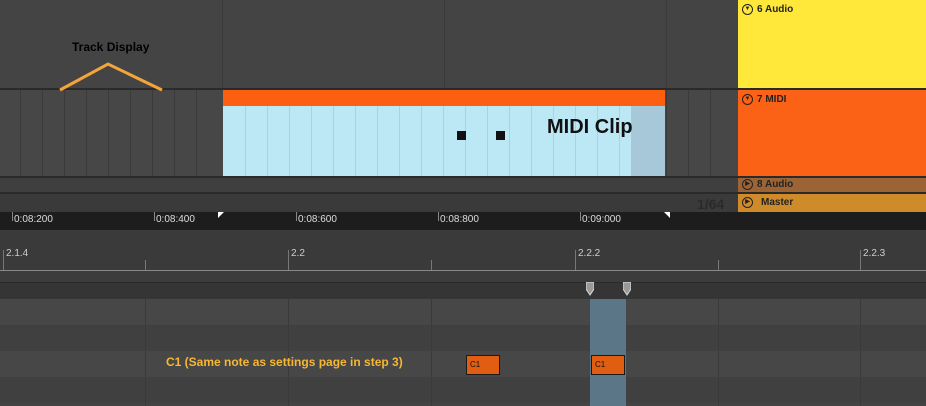  Describe the element at coordinates (589, 253) in the screenshot. I see `beat-ruler-label: 2.2.2` at that location.